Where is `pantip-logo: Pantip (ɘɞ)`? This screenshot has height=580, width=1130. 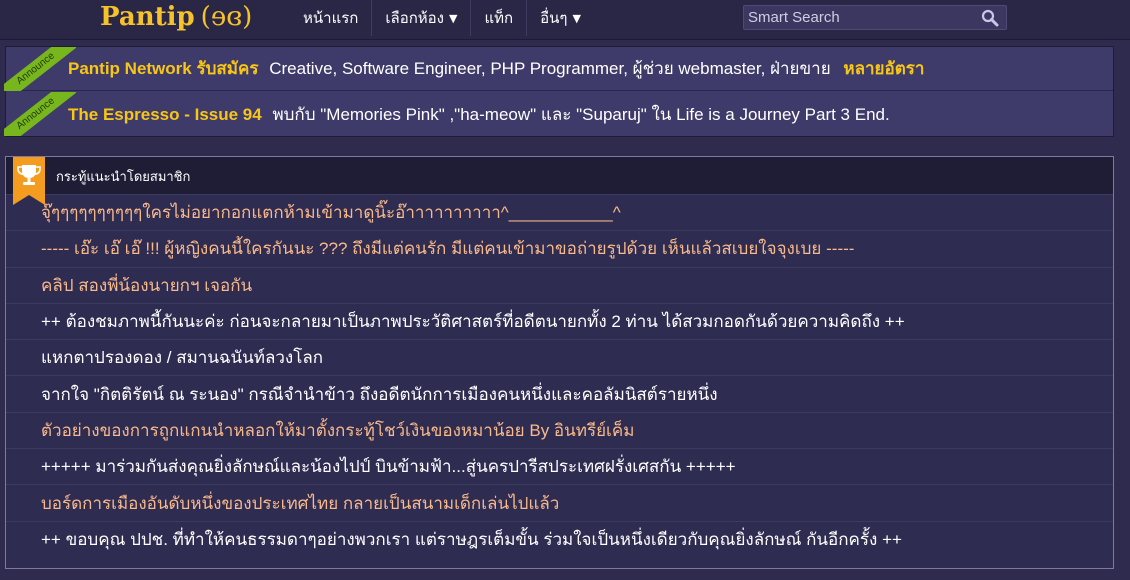 pantip-logo: Pantip (ɘɞ) is located at coordinates (176, 17).